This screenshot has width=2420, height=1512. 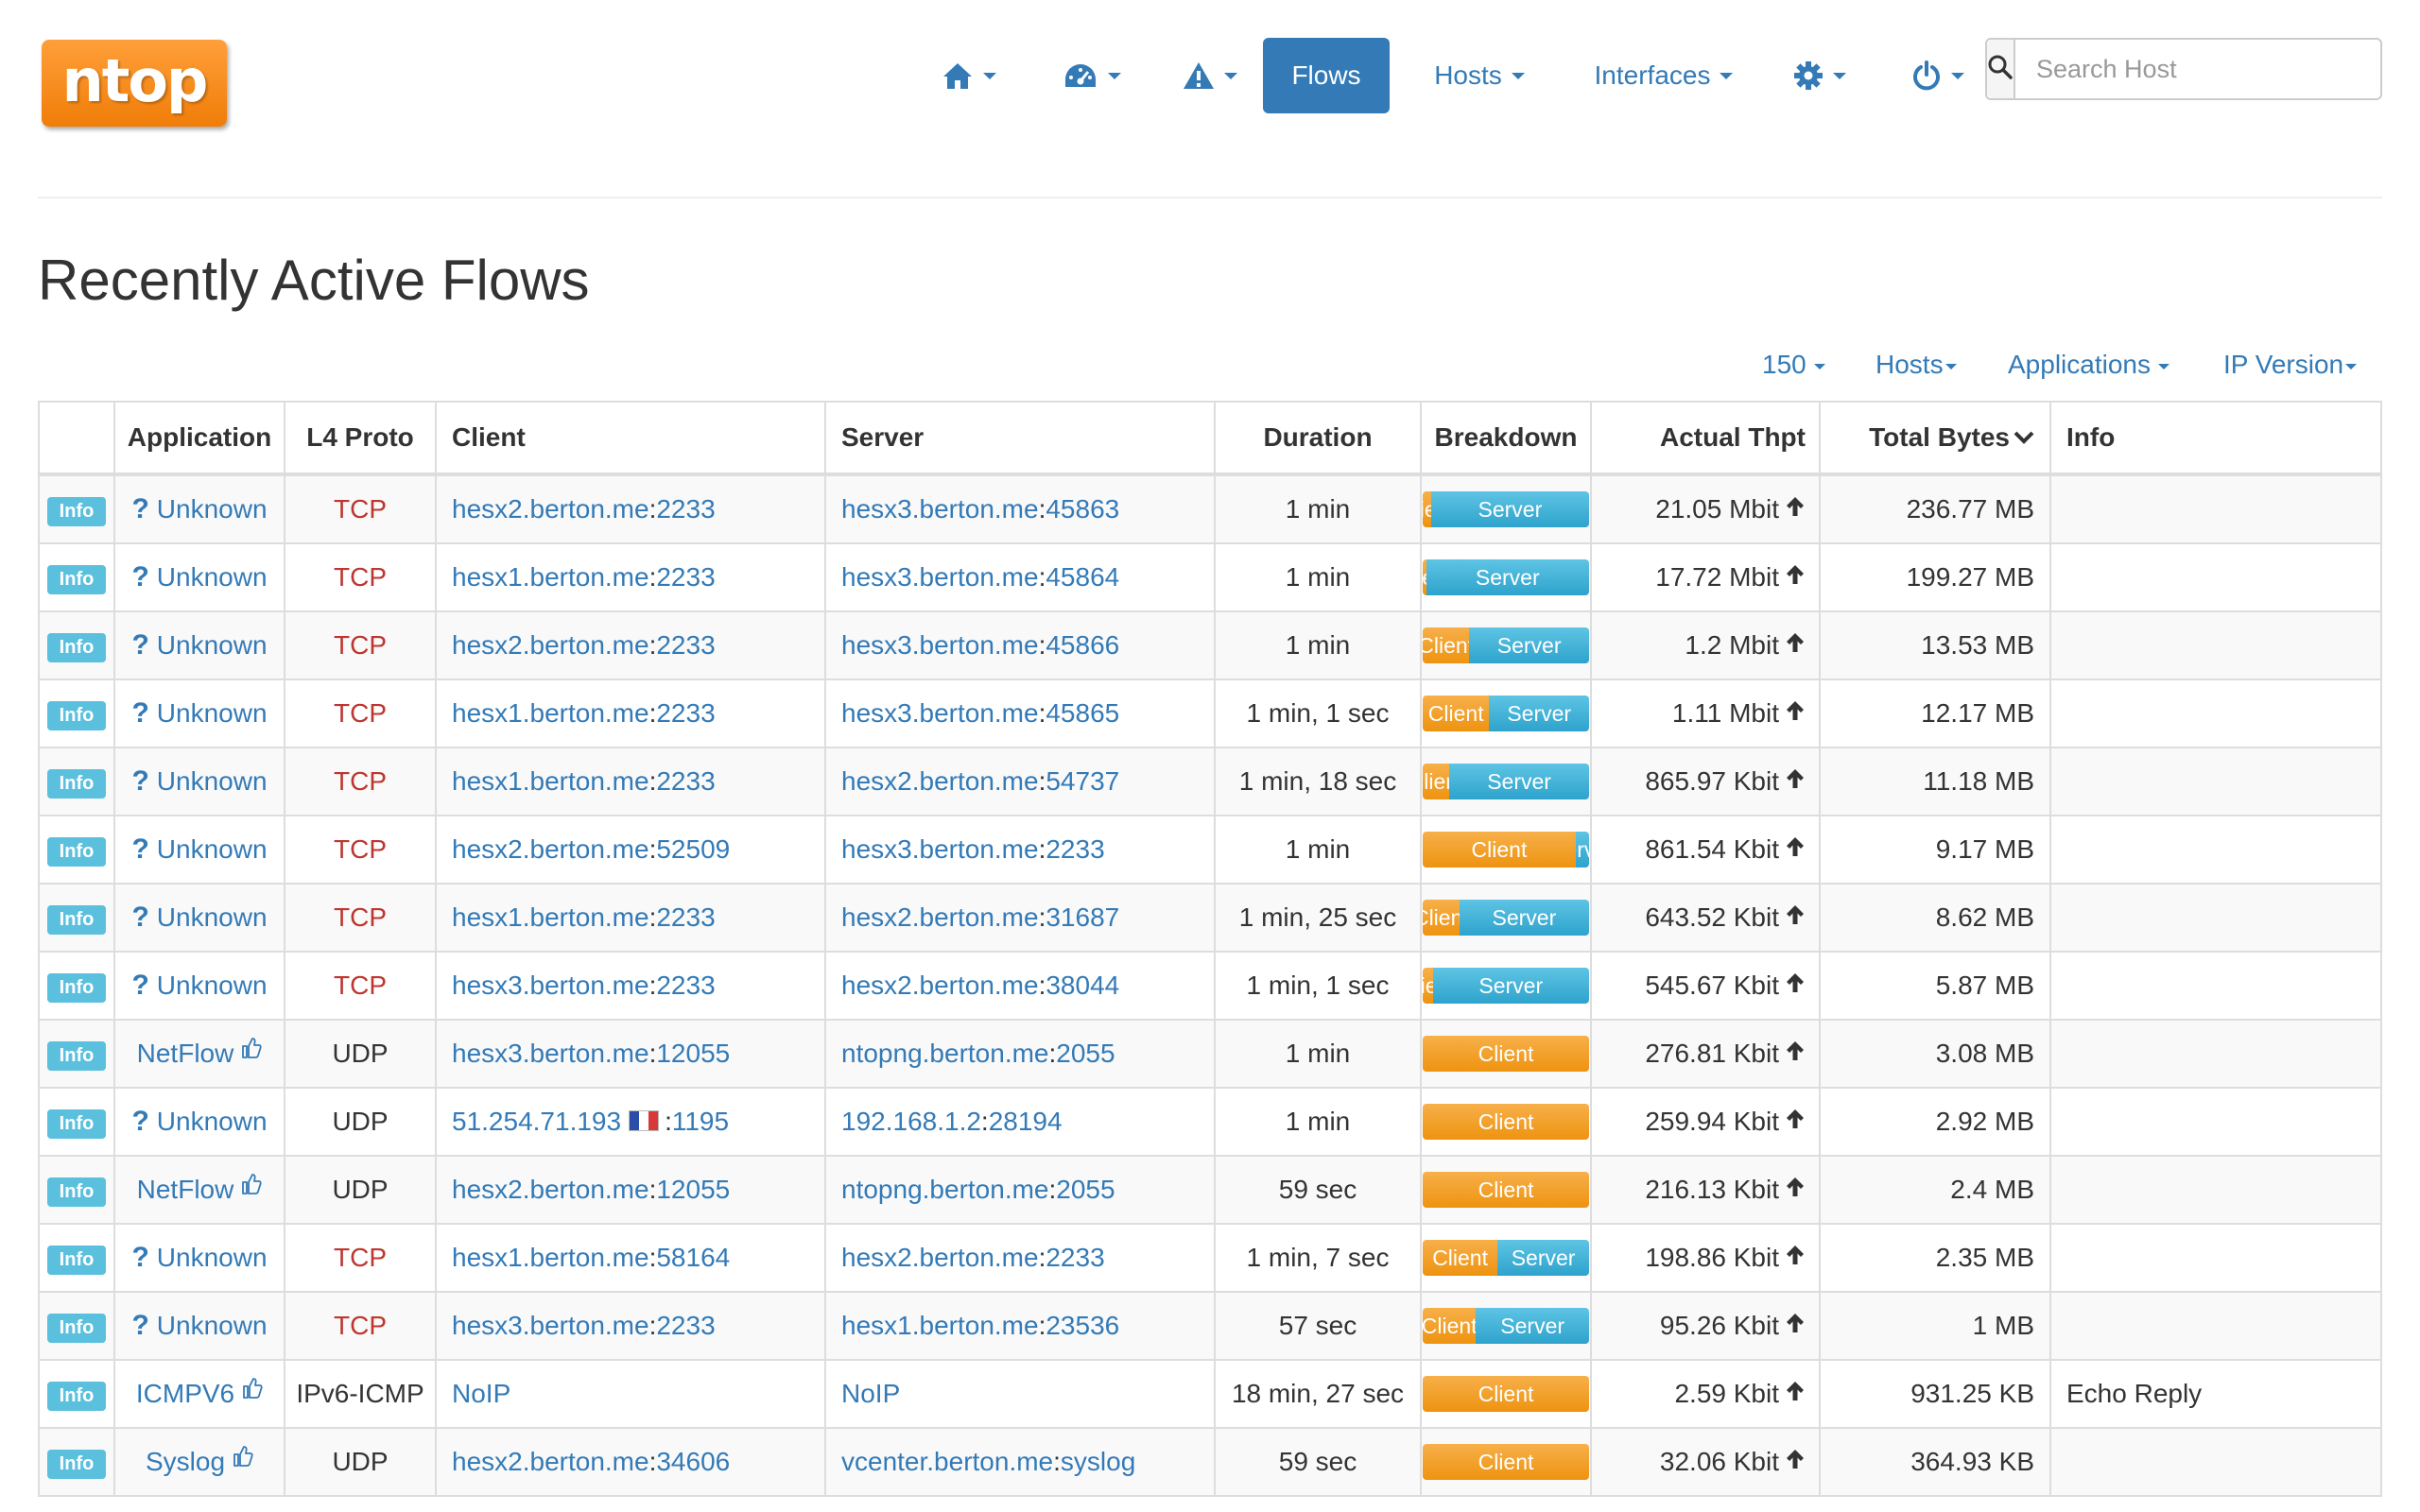 What do you see at coordinates (693, 849) in the screenshot?
I see `client-port-link: 52509` at bounding box center [693, 849].